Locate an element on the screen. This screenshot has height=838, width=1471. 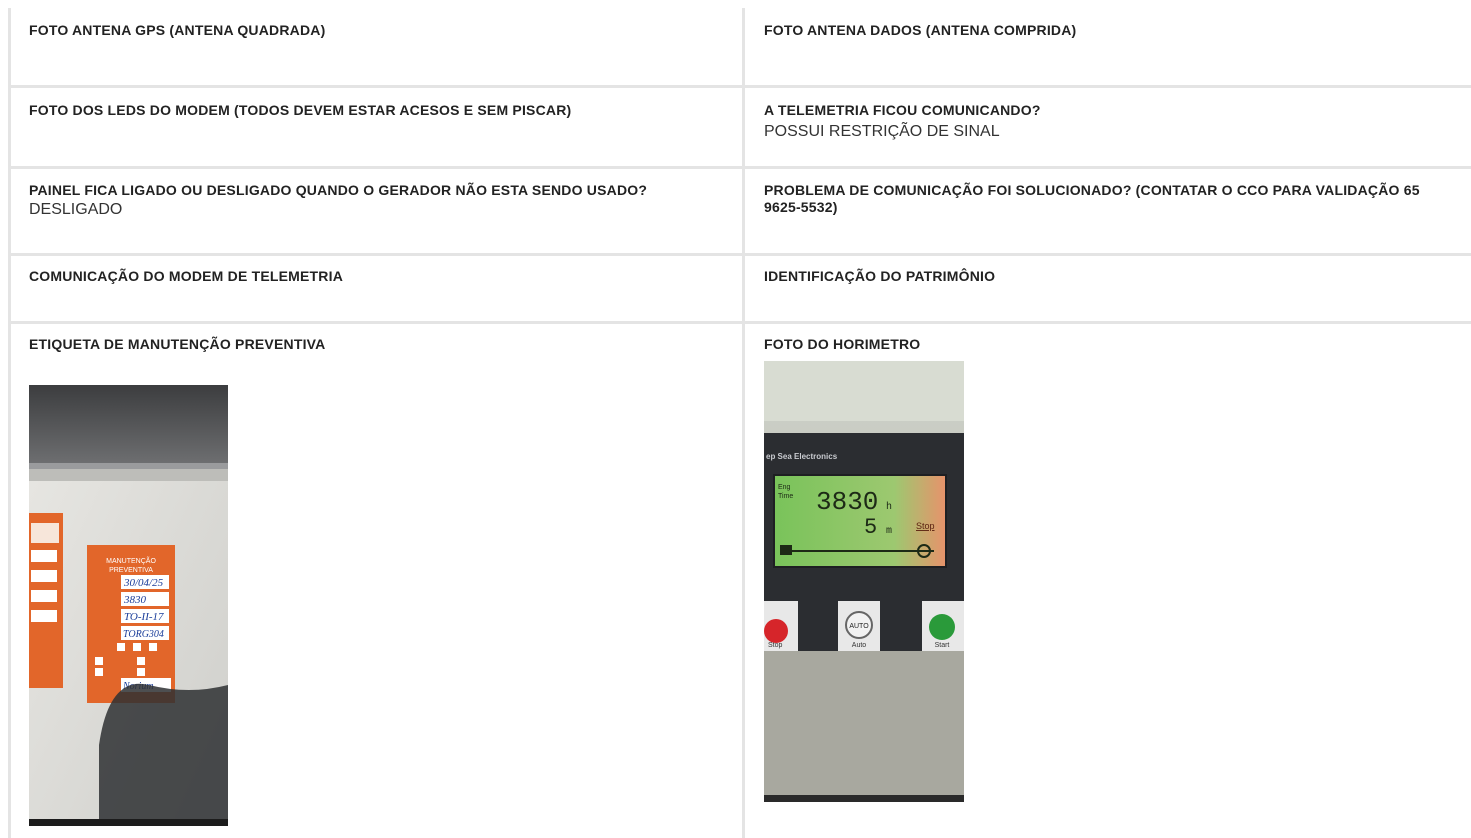
button-start-label: Start is located at coordinates (942, 645).